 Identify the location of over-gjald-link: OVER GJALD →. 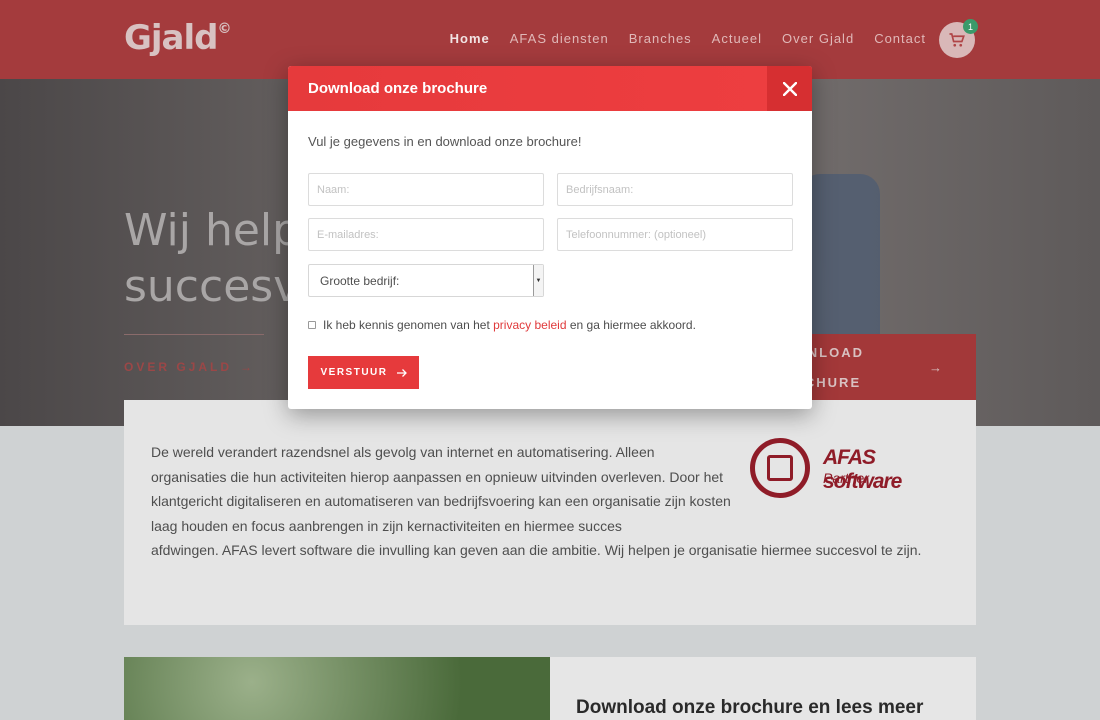
(189, 367).